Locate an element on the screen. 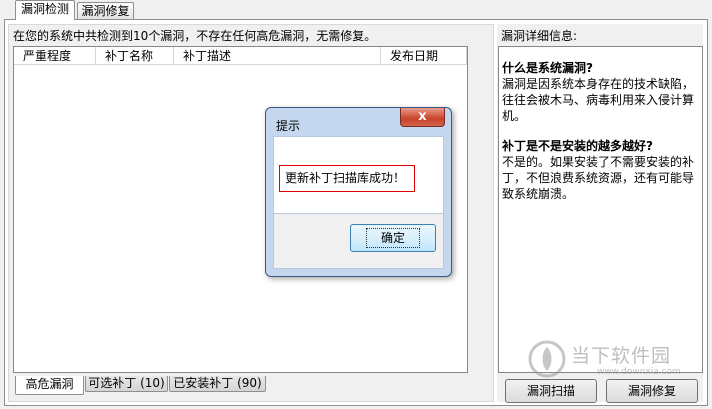 The image size is (712, 409). scan-button: 漏洞扫描 is located at coordinates (551, 391).